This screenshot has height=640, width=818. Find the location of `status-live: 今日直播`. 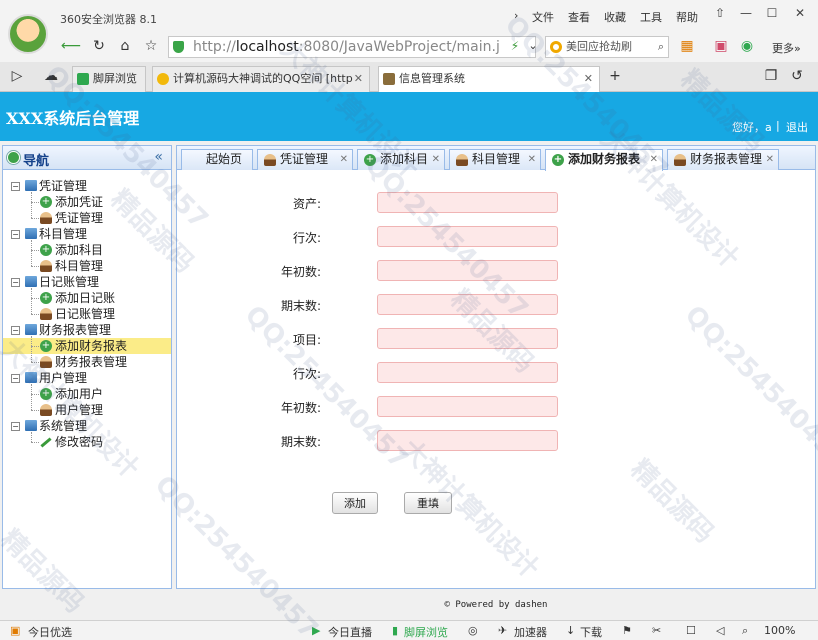

status-live: 今日直播 is located at coordinates (350, 632).